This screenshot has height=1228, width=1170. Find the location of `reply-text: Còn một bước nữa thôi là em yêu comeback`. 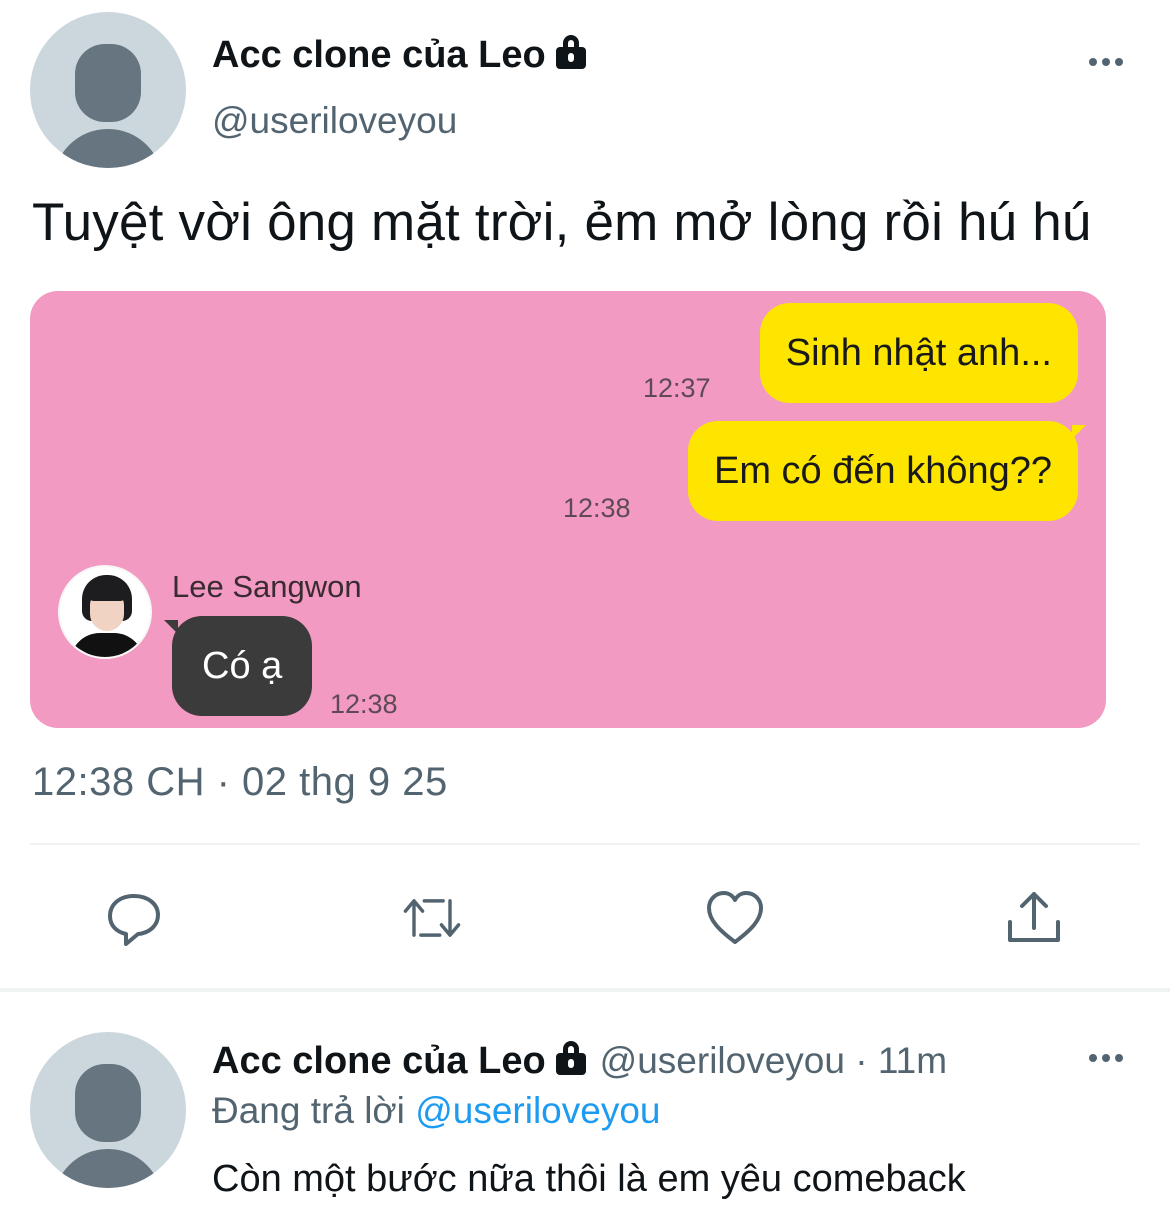

reply-text: Còn một bước nữa thôi là em yêu comeback is located at coordinates (589, 1179).